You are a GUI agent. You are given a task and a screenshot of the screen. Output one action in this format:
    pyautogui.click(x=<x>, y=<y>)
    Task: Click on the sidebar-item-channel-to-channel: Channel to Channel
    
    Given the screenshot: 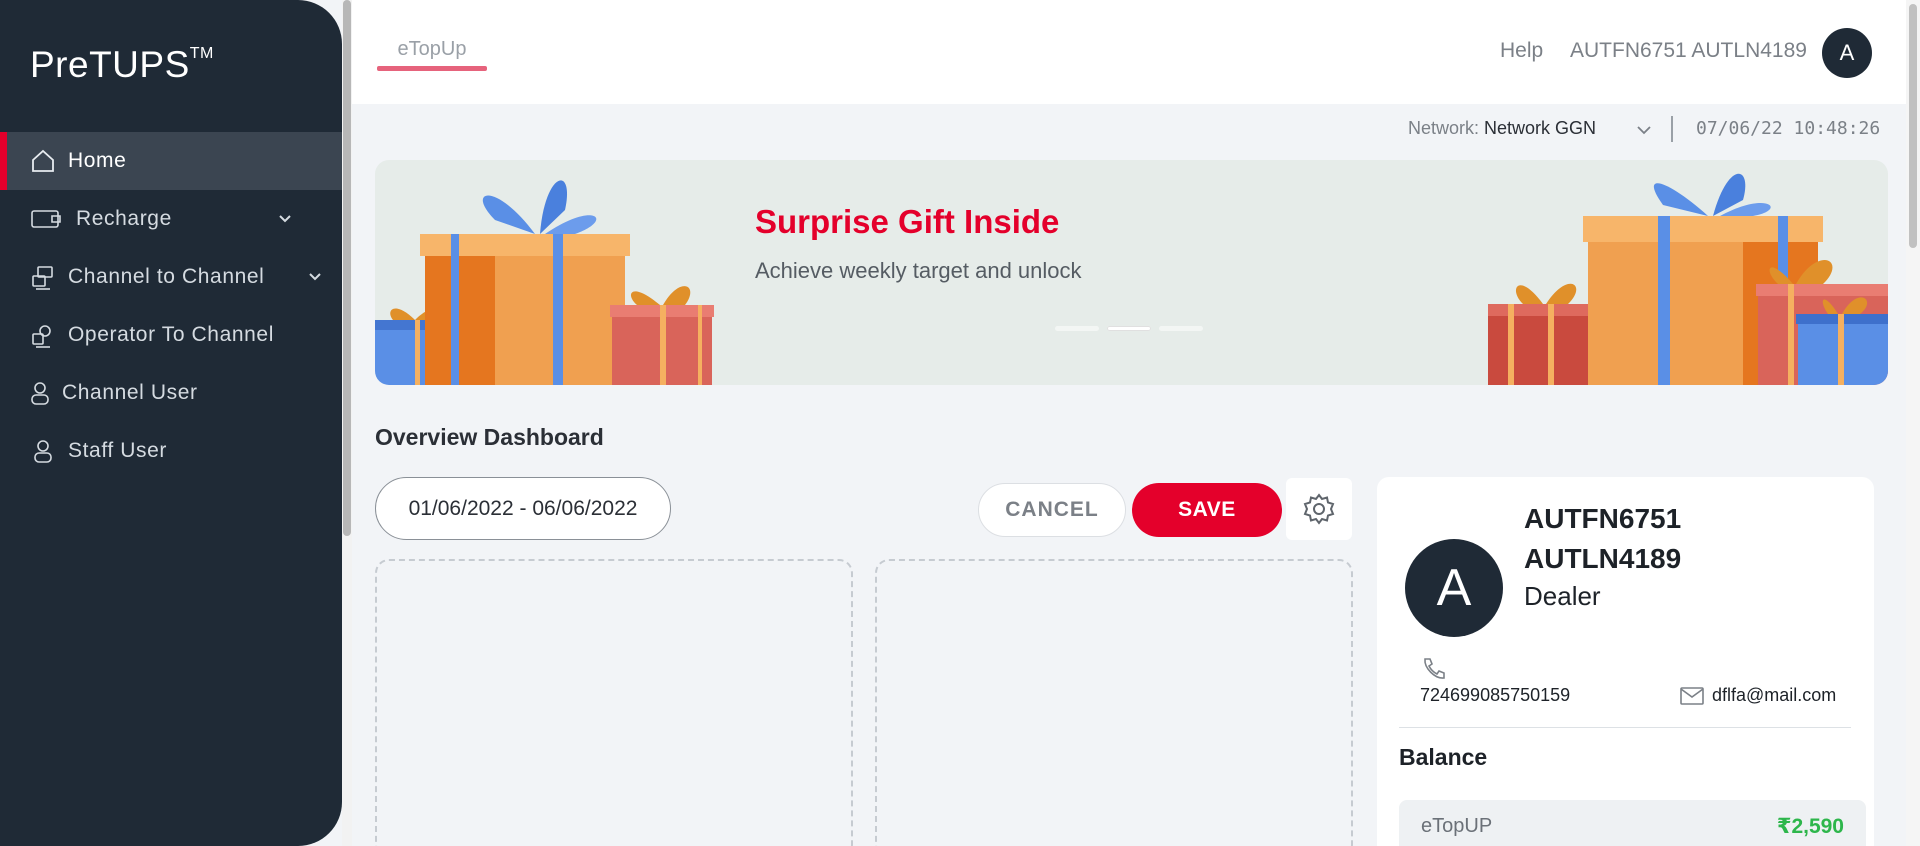 What is the action you would take?
    pyautogui.click(x=171, y=277)
    